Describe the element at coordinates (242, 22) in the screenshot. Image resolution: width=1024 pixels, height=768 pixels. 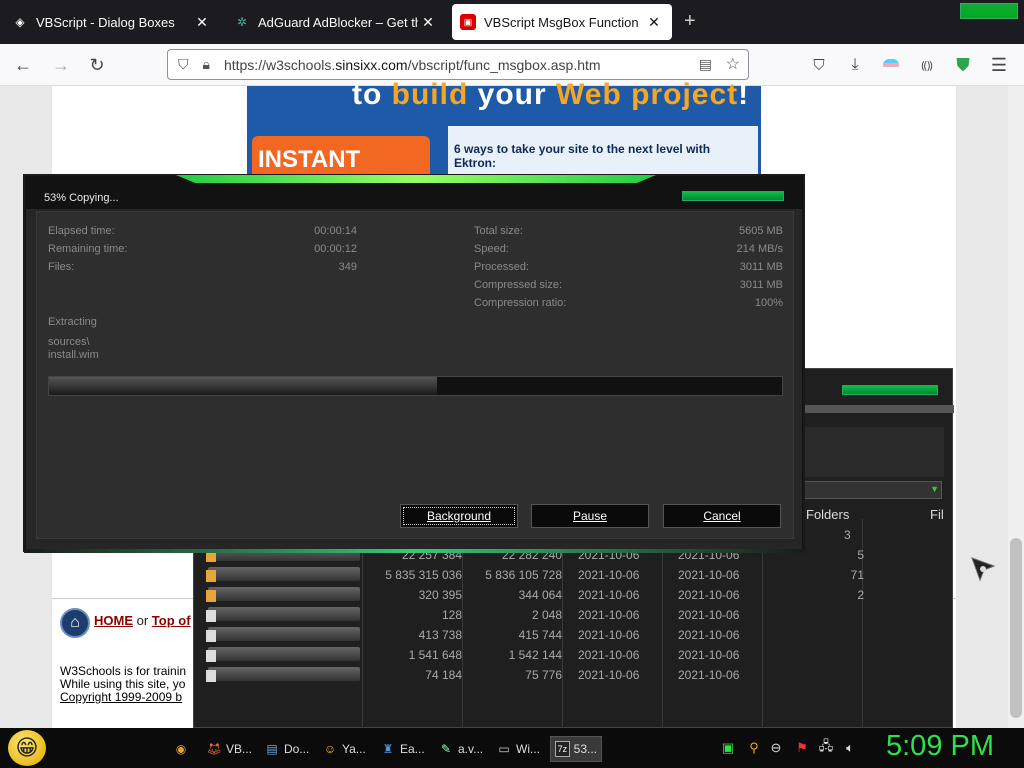
I see `adguard-icon: ✲` at that location.